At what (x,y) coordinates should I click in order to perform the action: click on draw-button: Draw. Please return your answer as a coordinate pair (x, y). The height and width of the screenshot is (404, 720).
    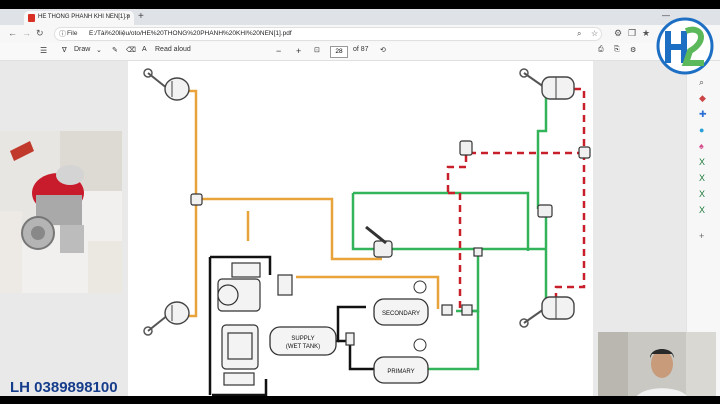
    Looking at the image, I should click on (82, 49).